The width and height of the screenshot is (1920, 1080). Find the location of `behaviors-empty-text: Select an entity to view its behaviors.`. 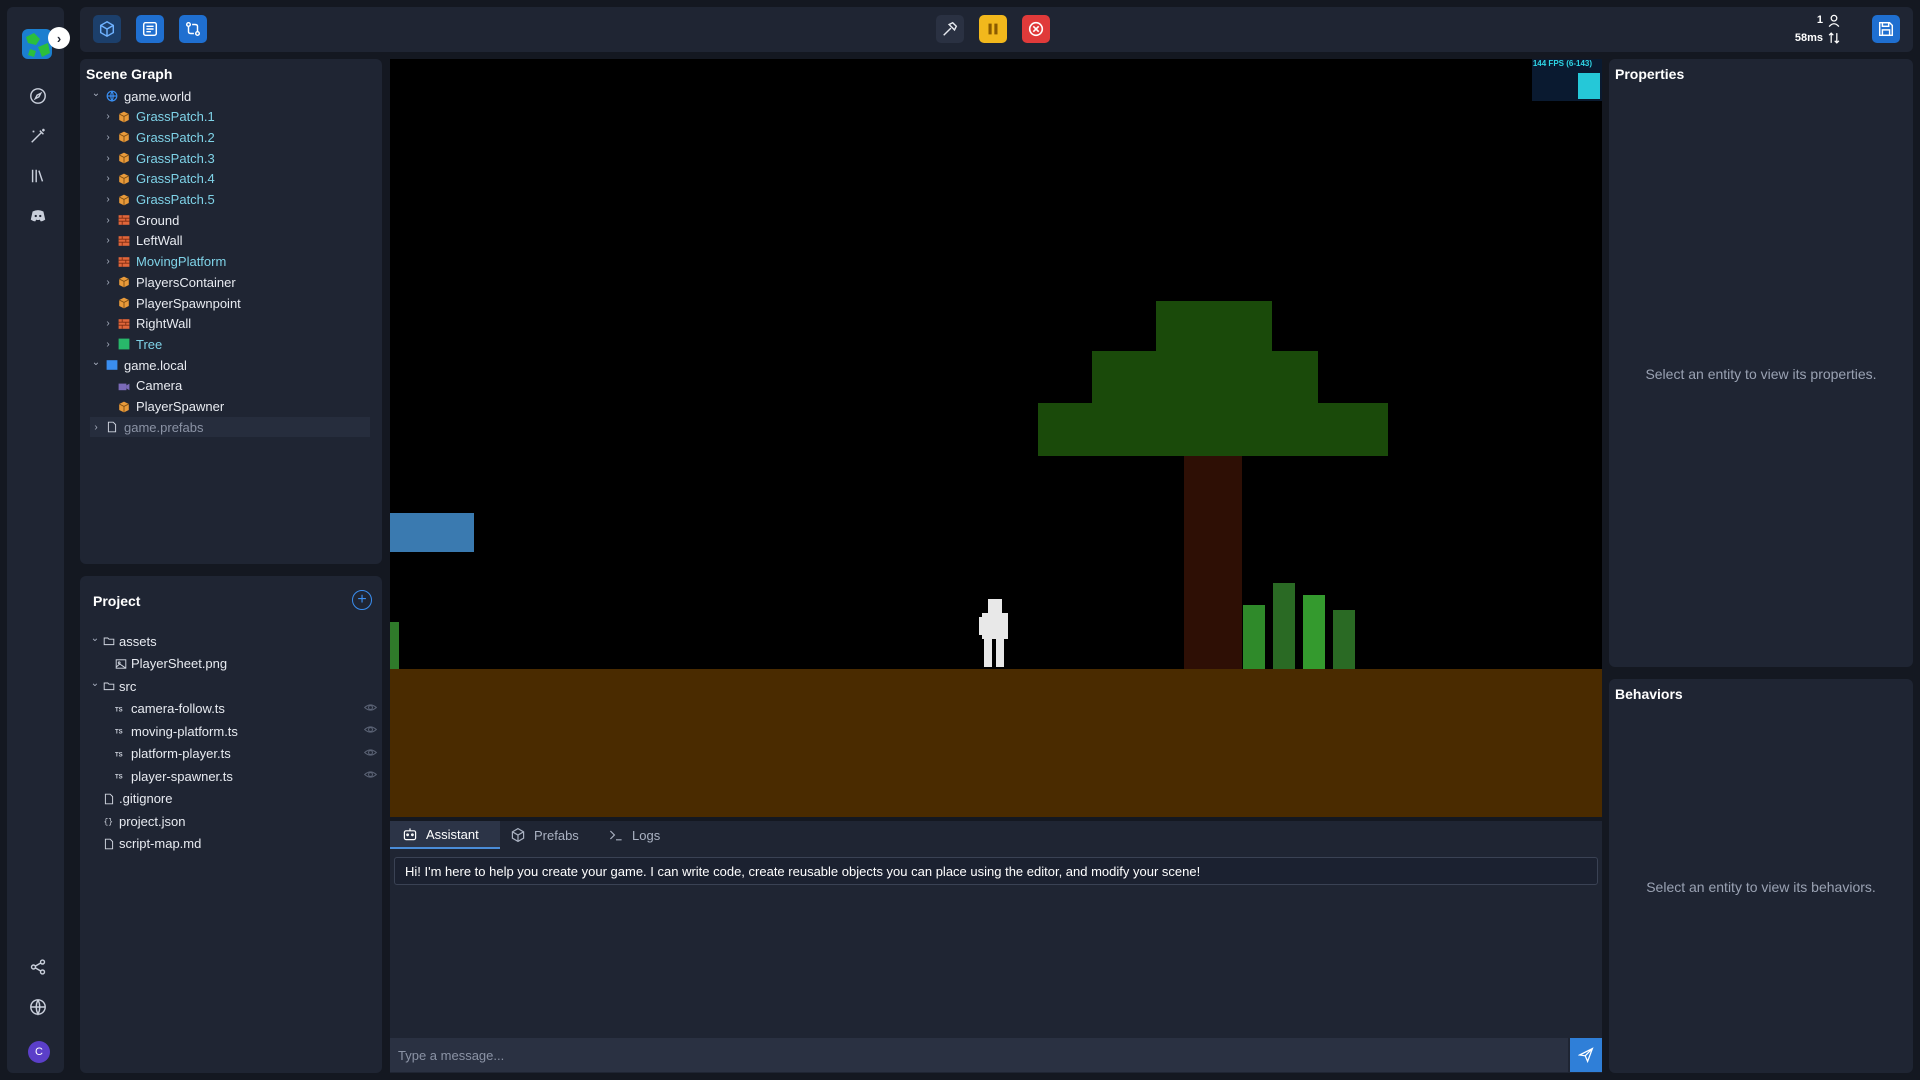

behaviors-empty-text: Select an entity to view its behaviors. is located at coordinates (1761, 887).